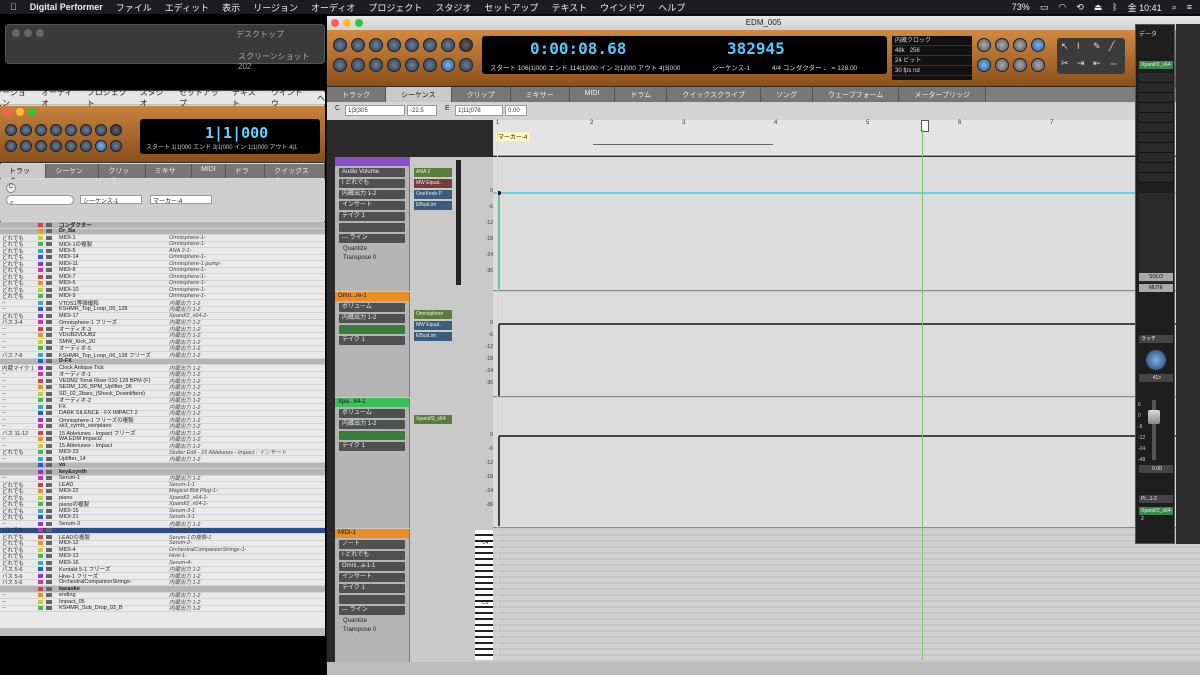 The image size is (1200, 675). I want to click on menu-project: プロジェクト, so click(395, 7).